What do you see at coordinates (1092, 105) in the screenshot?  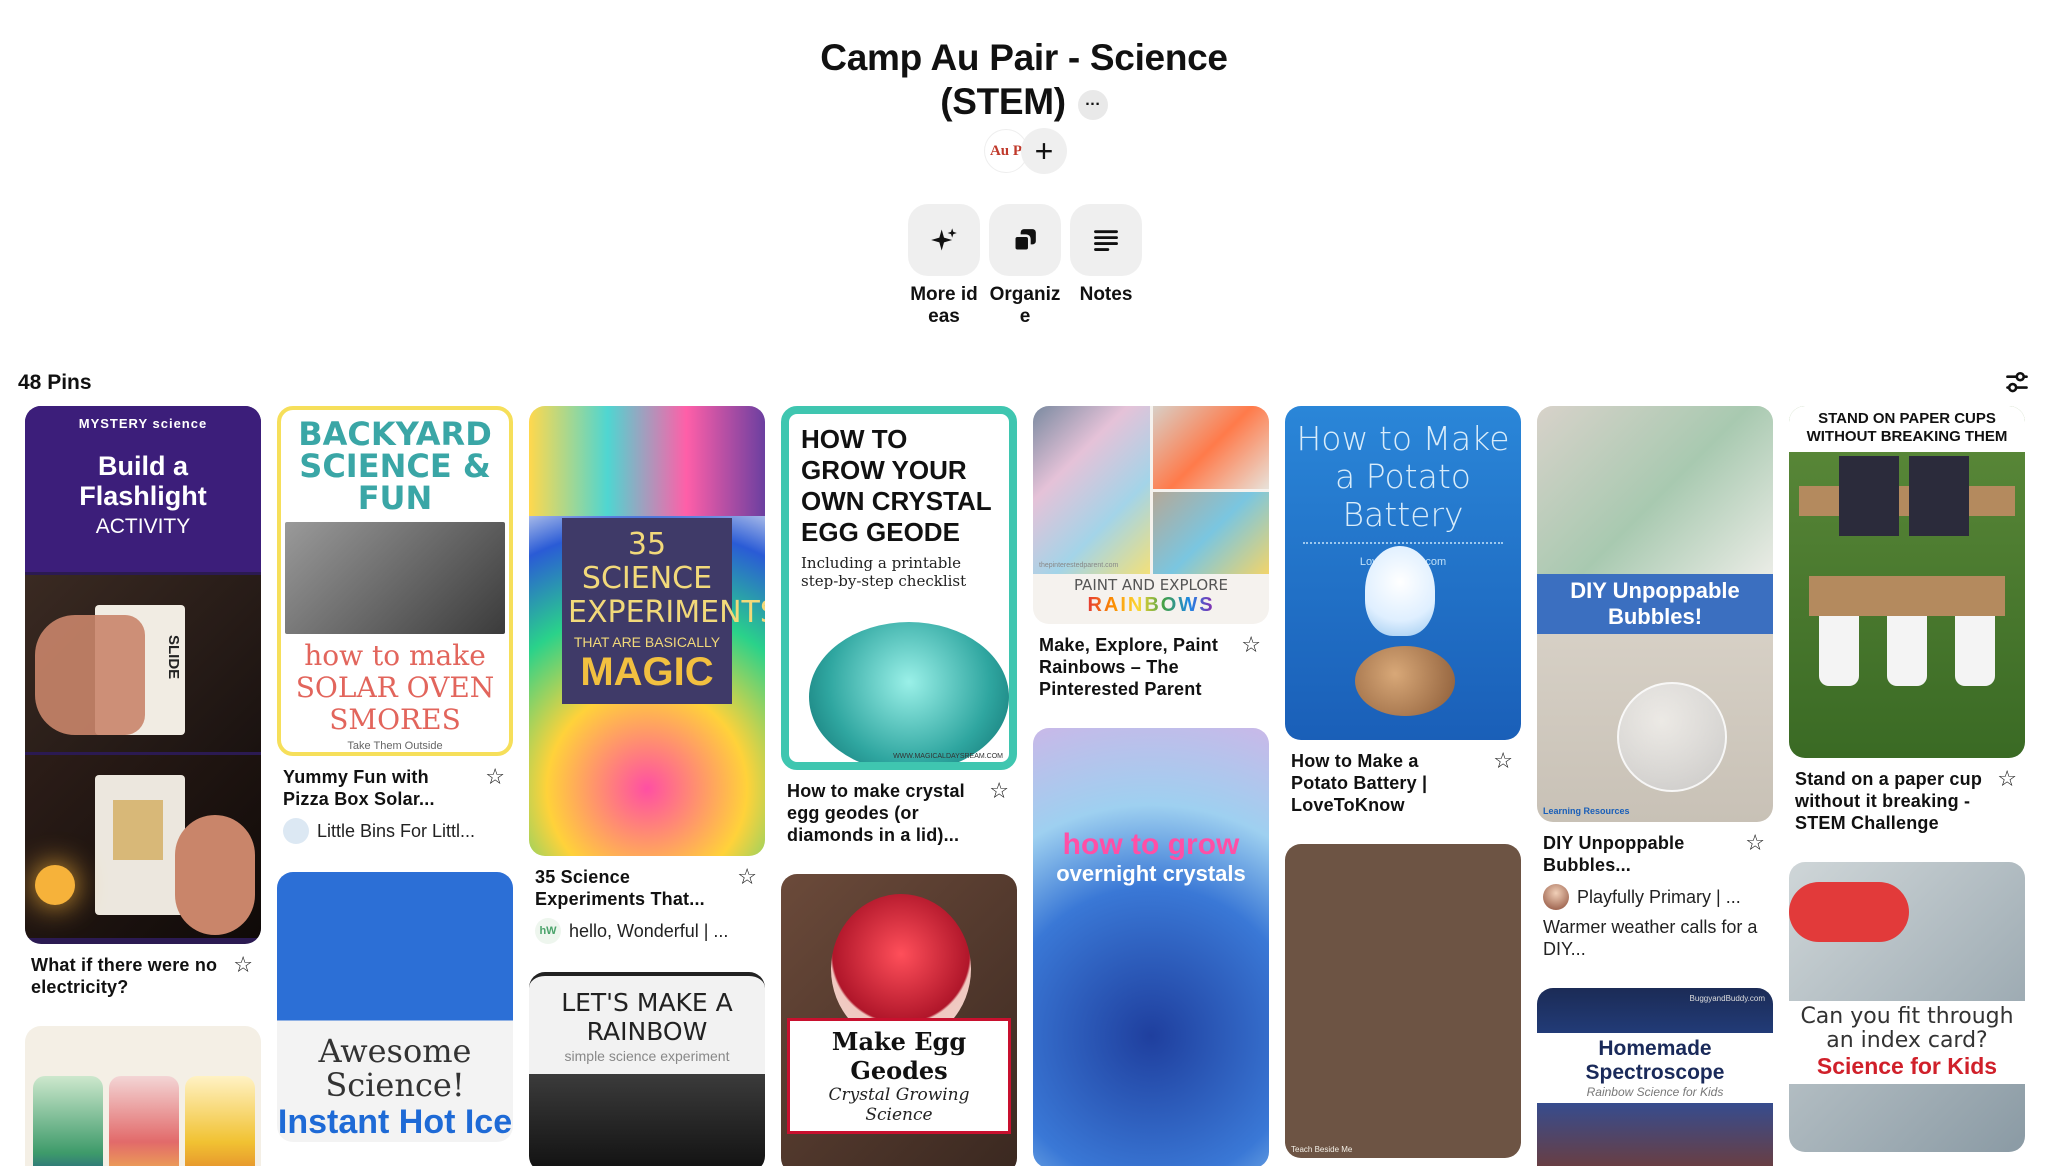 I see `board-more-button: ···` at bounding box center [1092, 105].